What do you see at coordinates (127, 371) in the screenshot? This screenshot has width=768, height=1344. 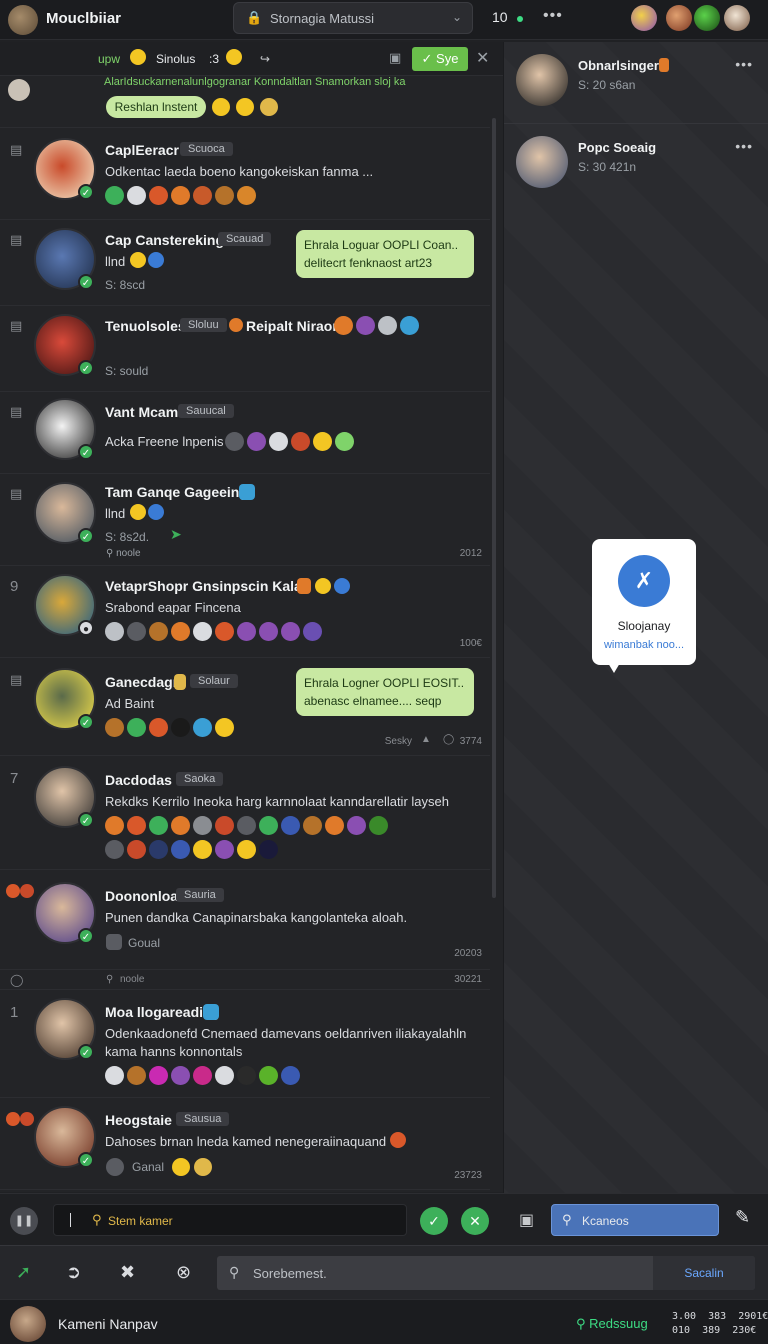 I see `chat-sub: S: sould` at bounding box center [127, 371].